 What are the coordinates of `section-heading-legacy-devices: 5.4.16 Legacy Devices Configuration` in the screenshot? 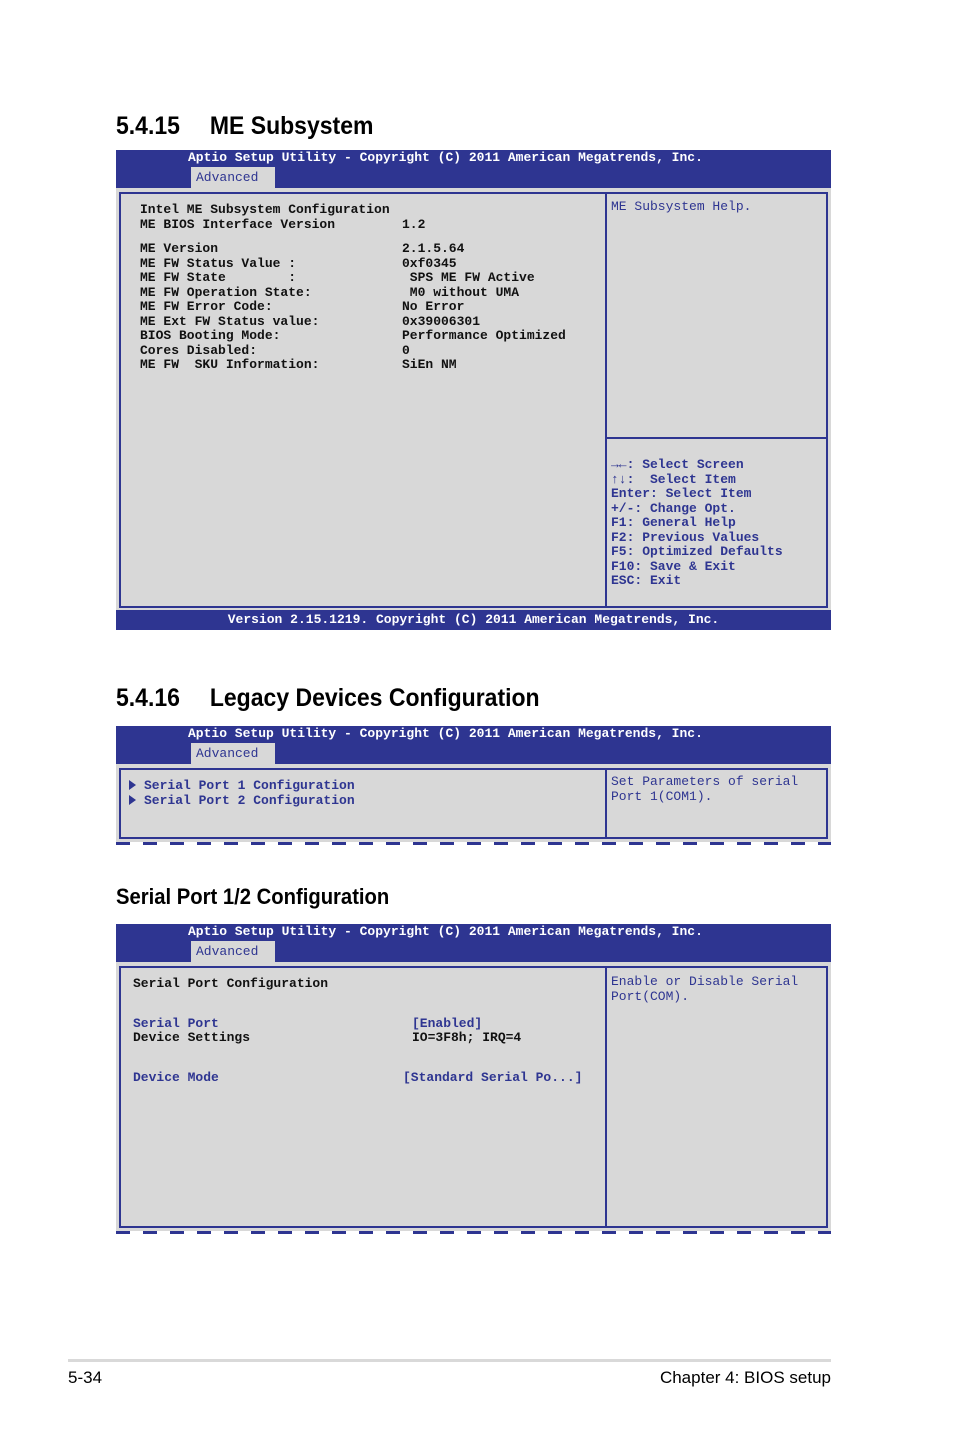 It's located at (328, 698).